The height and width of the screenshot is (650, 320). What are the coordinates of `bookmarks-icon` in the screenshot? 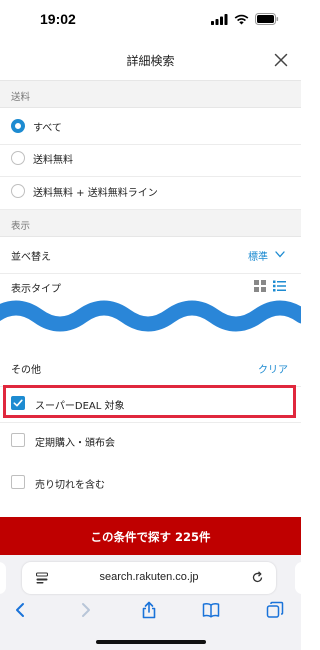 It's located at (211, 610).